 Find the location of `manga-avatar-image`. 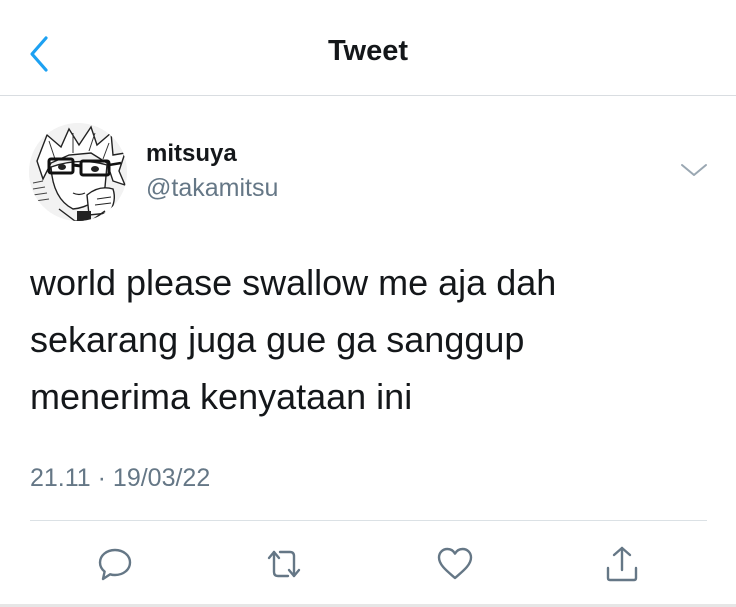

manga-avatar-image is located at coordinates (78, 172).